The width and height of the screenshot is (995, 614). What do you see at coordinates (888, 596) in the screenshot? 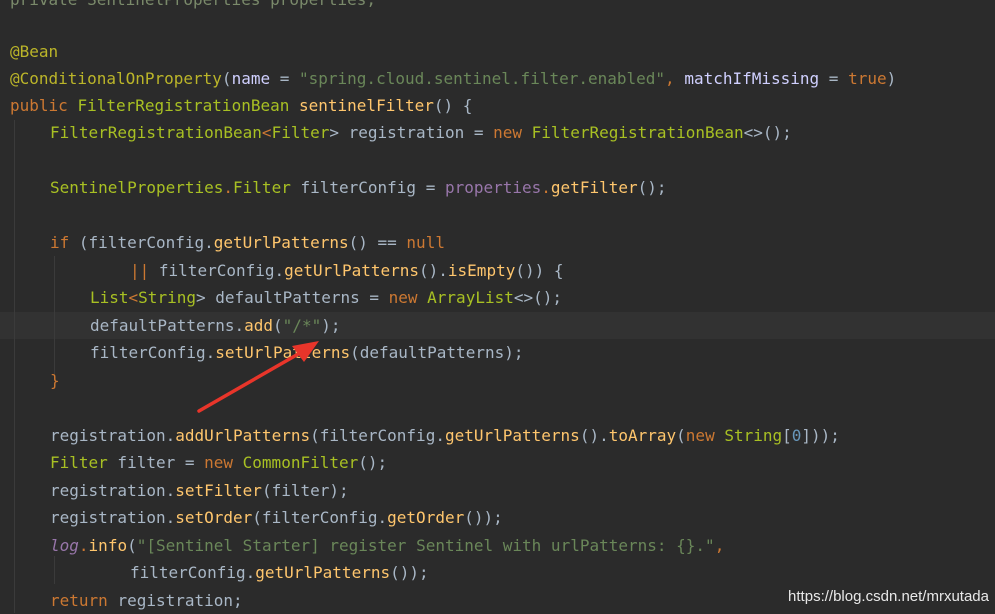
I see `watermark-text: https://blog.csdn.net/mrxutada` at bounding box center [888, 596].